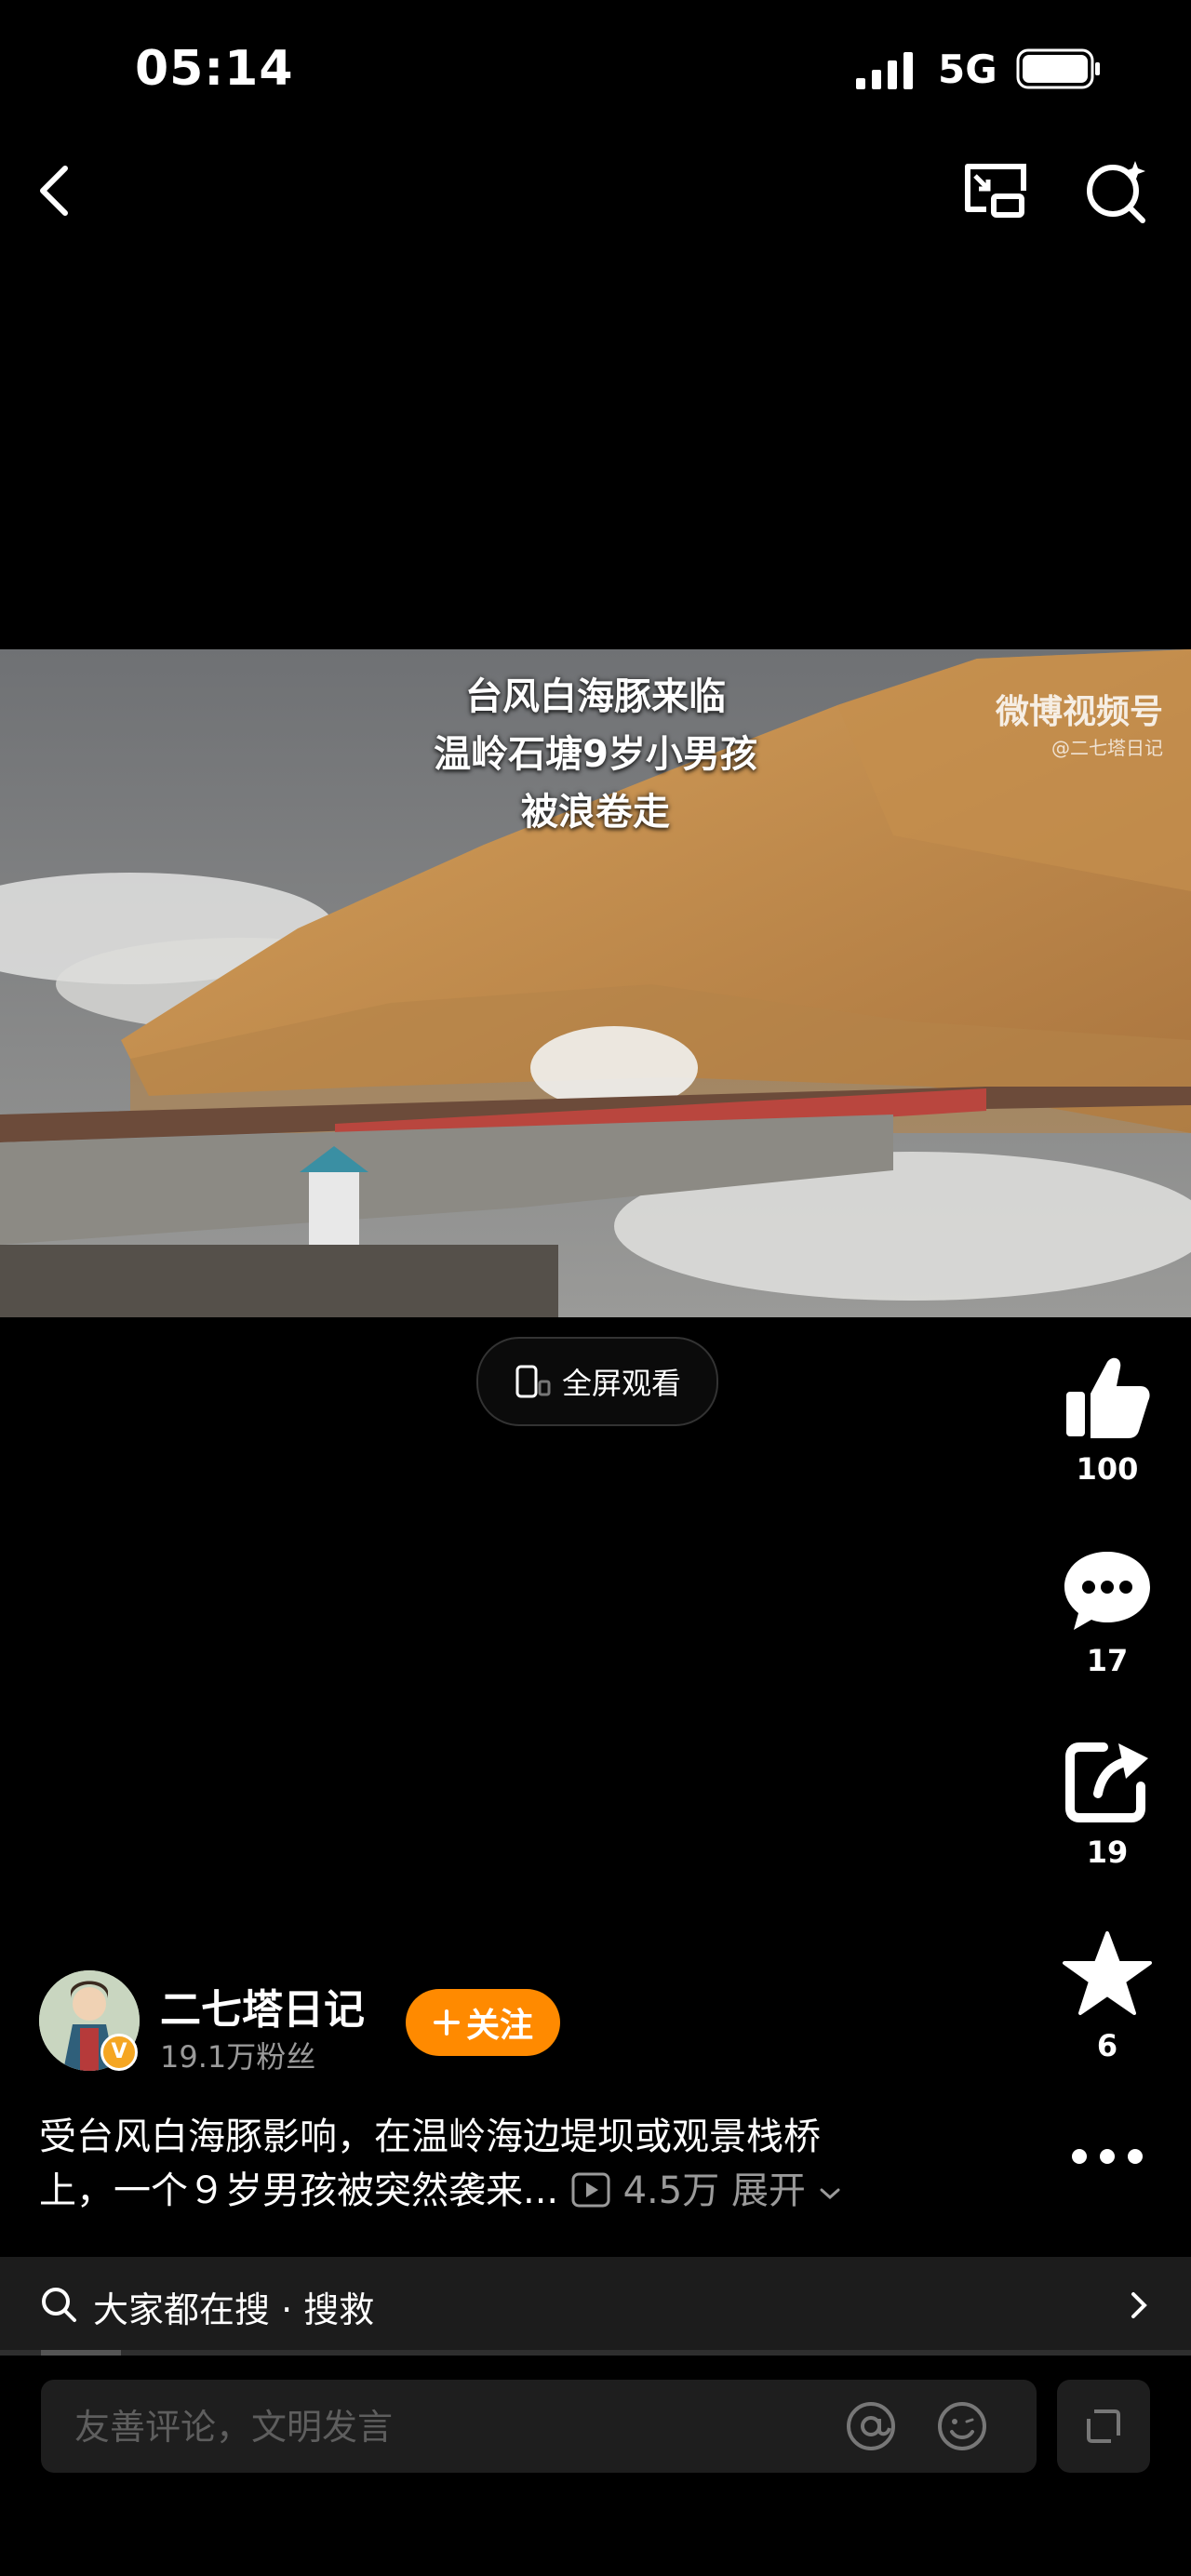 The width and height of the screenshot is (1191, 2576). What do you see at coordinates (1107, 1660) in the screenshot?
I see `comment-count: 17` at bounding box center [1107, 1660].